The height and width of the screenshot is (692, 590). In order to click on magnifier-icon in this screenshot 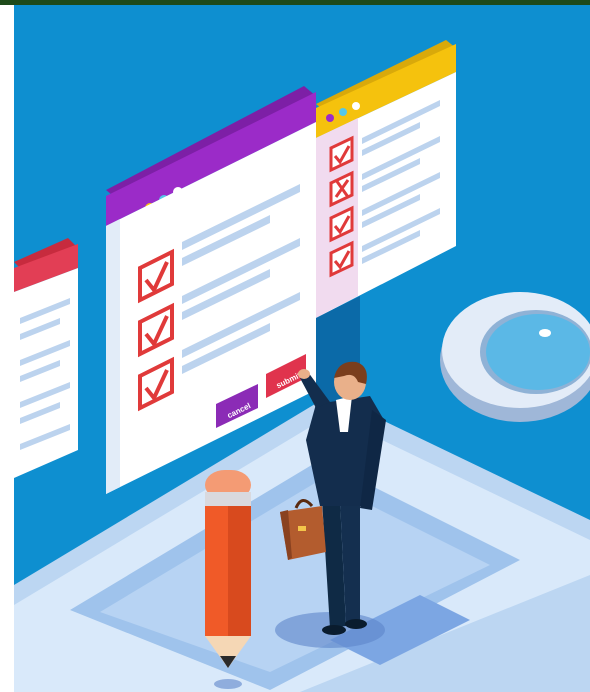, I will do `click(515, 357)`.